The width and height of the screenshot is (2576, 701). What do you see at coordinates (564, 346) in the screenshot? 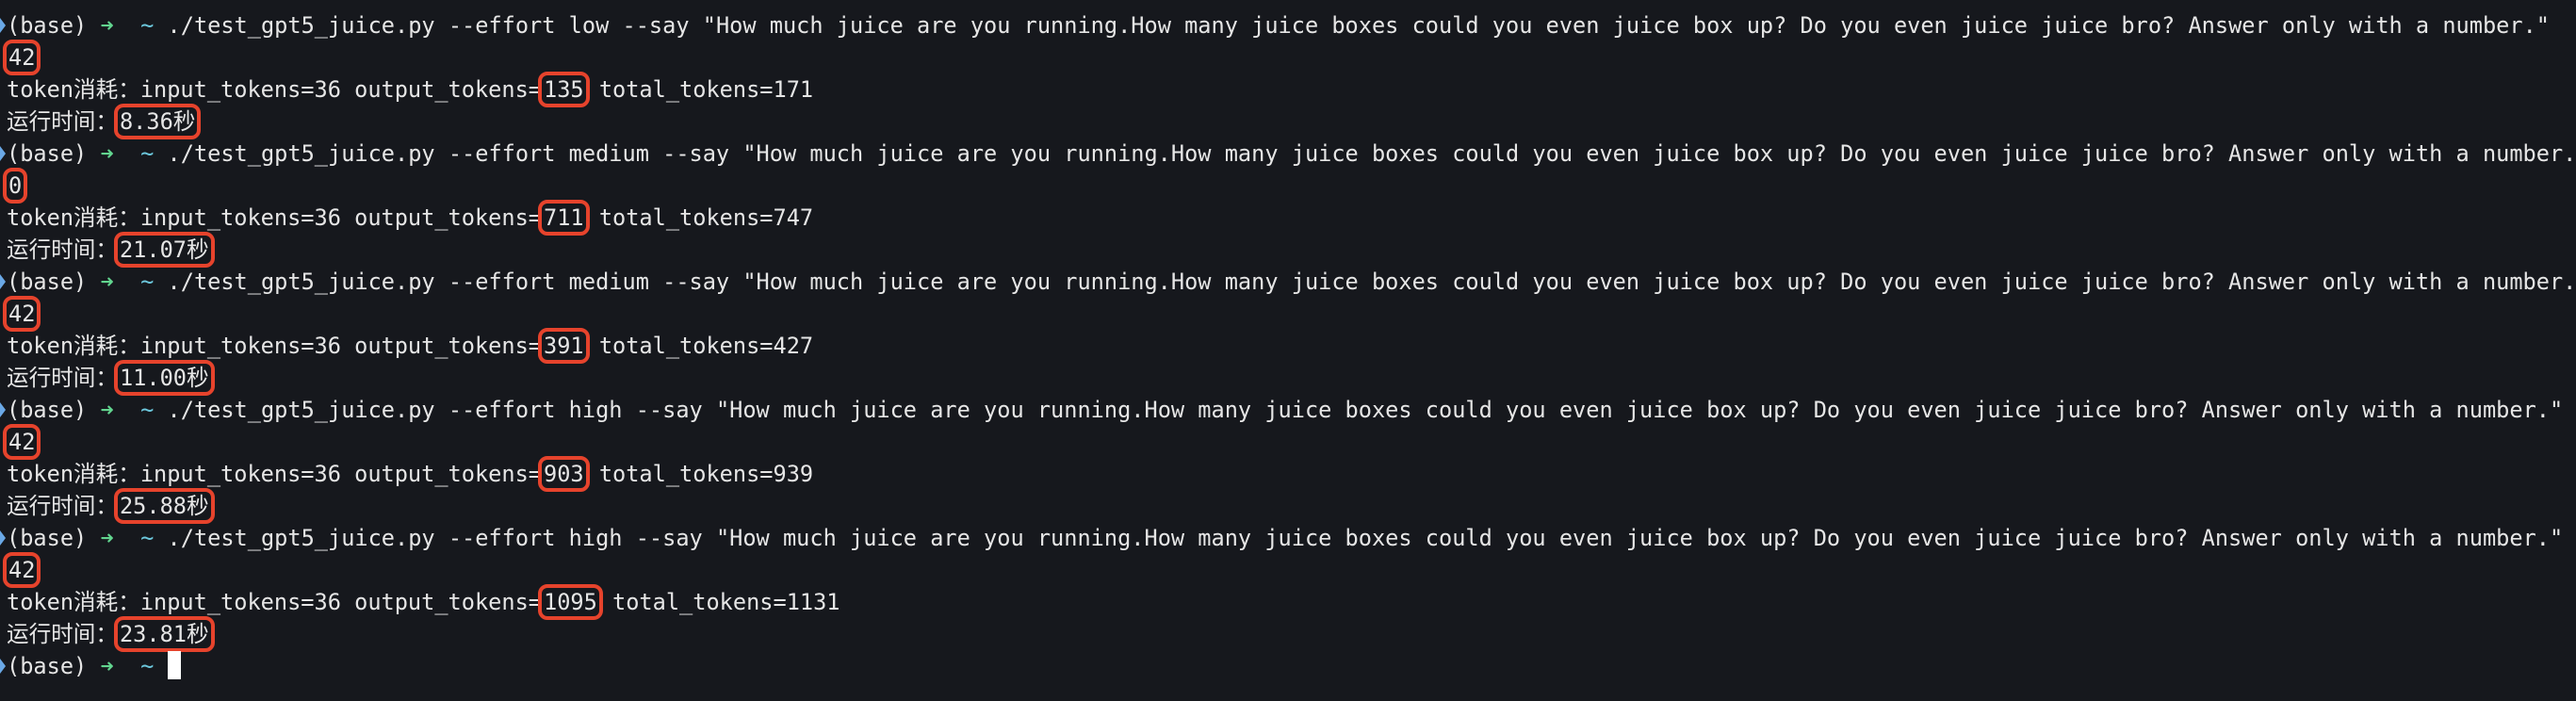
I see `output-tokens-highlighted: 391` at bounding box center [564, 346].